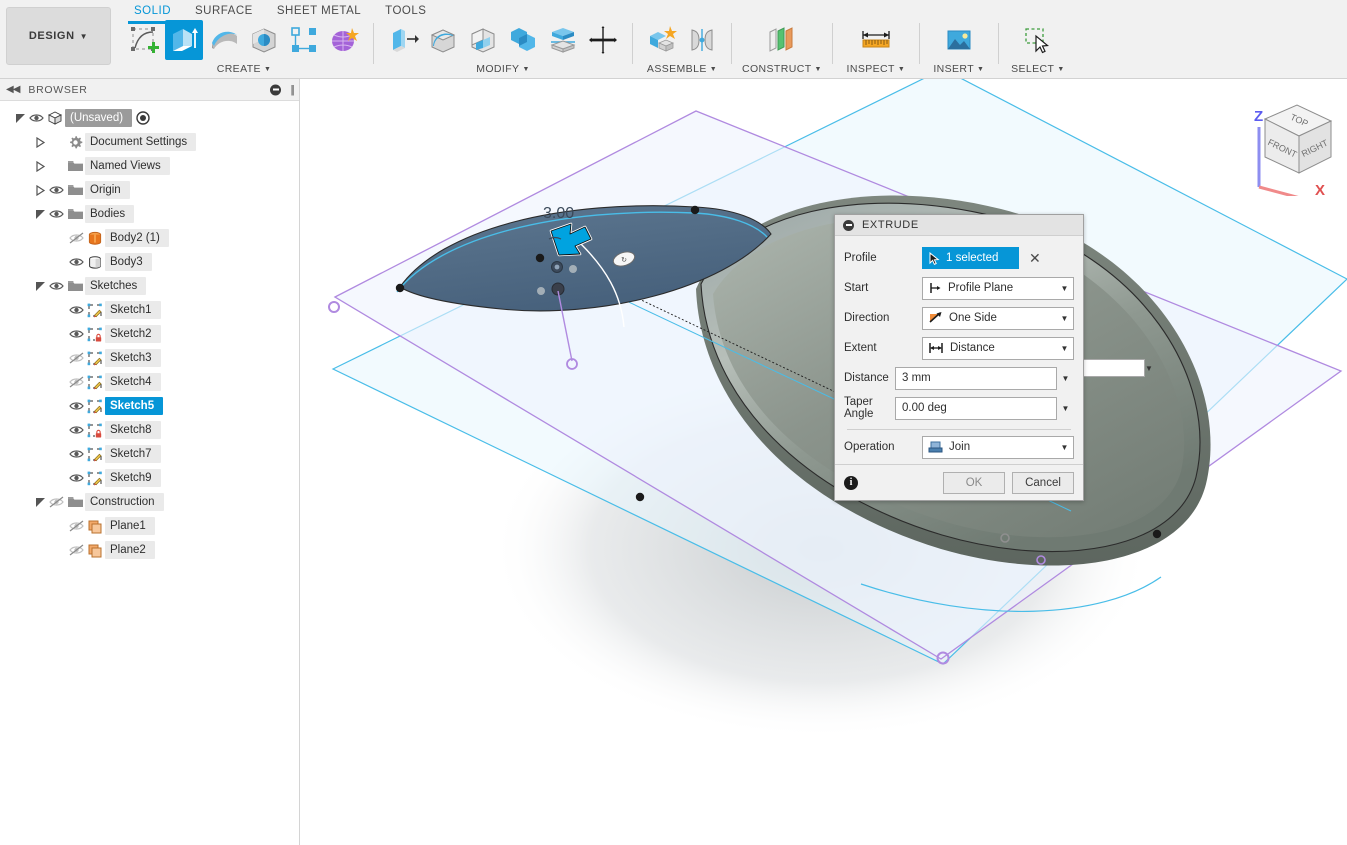  Describe the element at coordinates (292, 90) in the screenshot. I see `grip-icon: |||` at that location.